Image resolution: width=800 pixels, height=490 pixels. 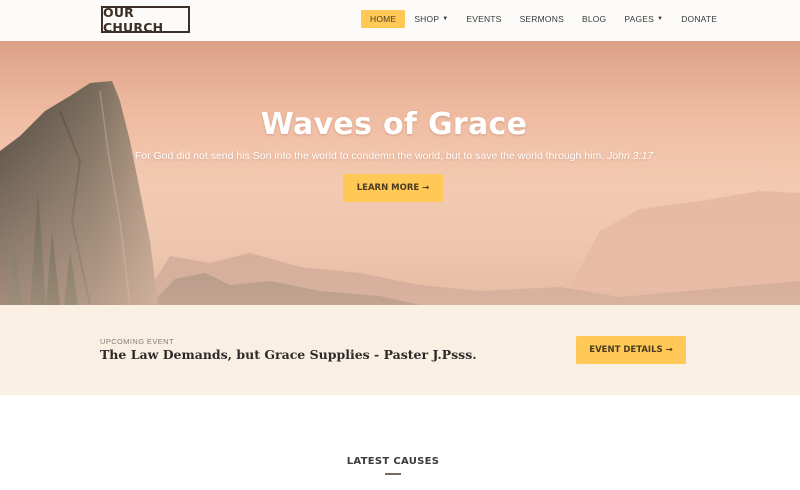 I want to click on site-logo: OUR CHURCH, so click(x=145, y=20).